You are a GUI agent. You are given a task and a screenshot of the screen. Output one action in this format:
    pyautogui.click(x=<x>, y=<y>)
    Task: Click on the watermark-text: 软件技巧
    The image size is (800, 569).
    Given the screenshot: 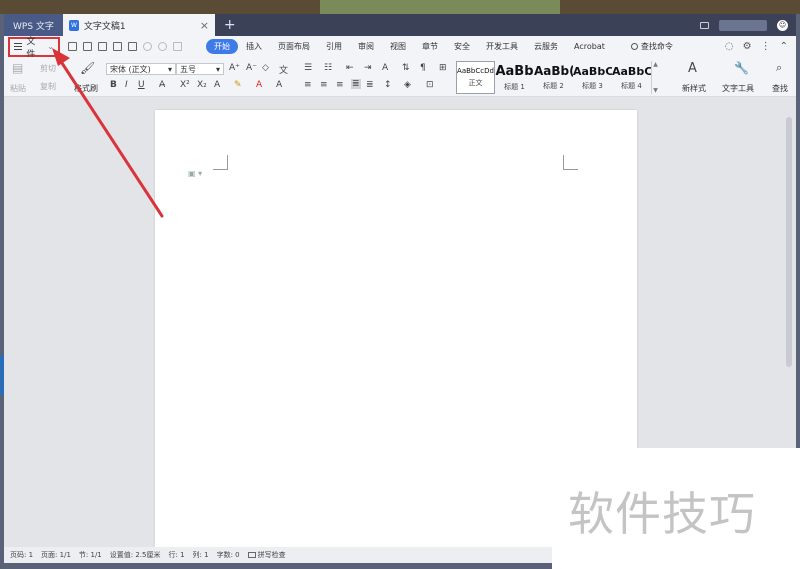 What is the action you would take?
    pyautogui.click(x=662, y=514)
    